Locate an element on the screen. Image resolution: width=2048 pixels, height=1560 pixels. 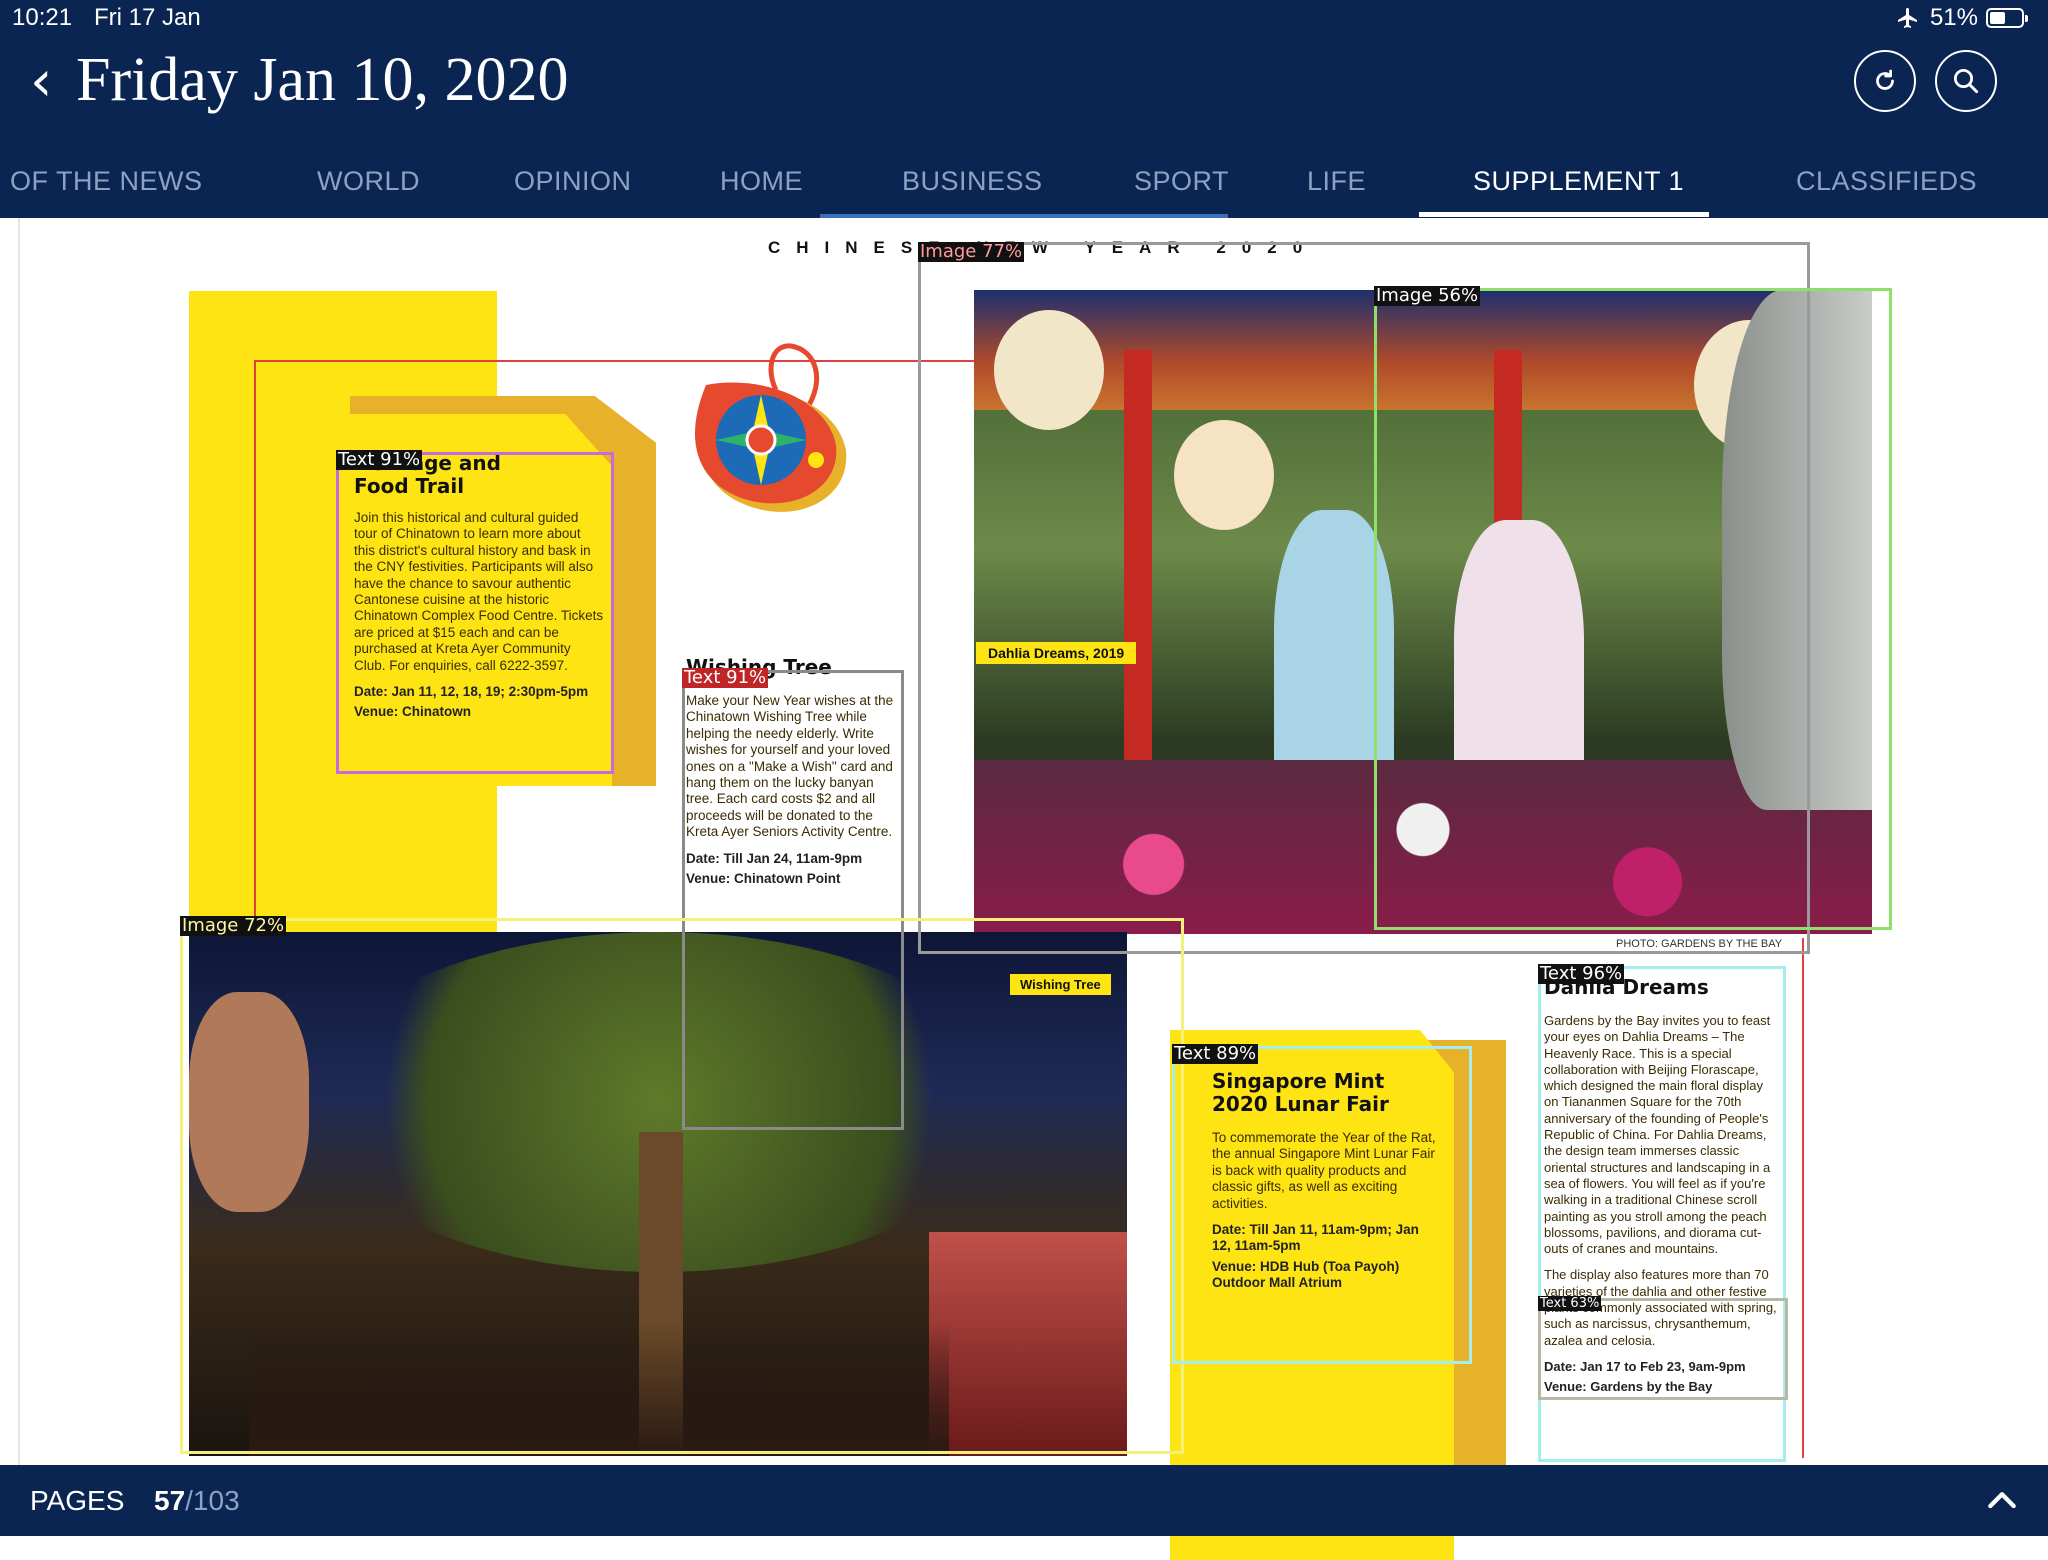
tab-supplement-1: SUPPLEMENT 1 is located at coordinates (1578, 181).